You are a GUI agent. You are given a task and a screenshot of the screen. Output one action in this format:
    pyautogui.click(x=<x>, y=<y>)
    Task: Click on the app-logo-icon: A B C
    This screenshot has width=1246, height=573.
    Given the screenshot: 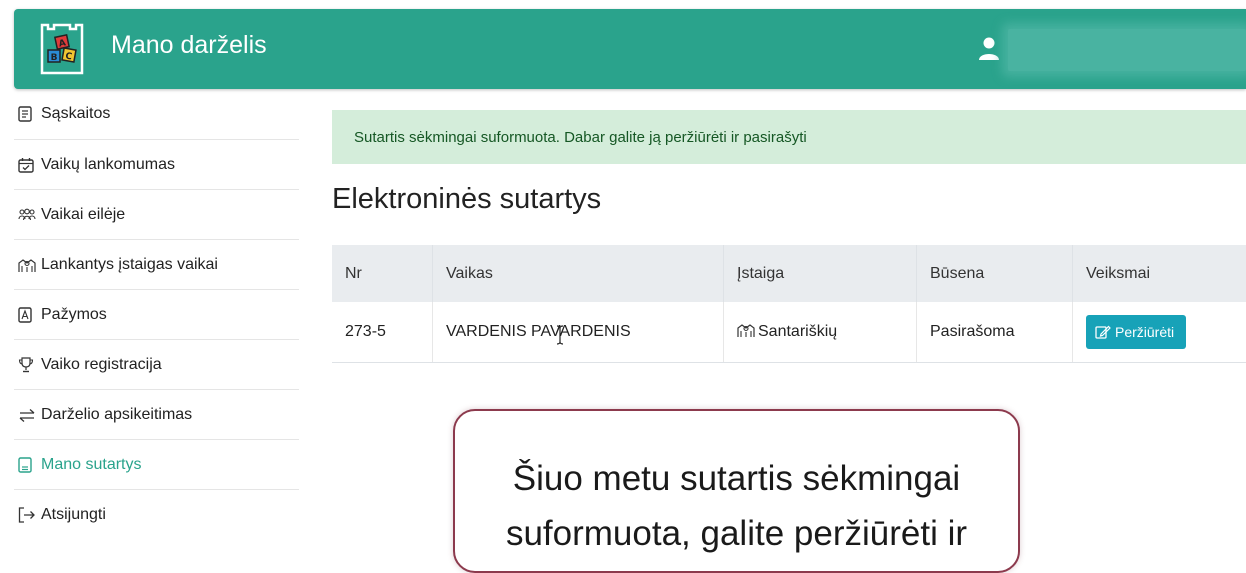 What is the action you would take?
    pyautogui.click(x=62, y=49)
    